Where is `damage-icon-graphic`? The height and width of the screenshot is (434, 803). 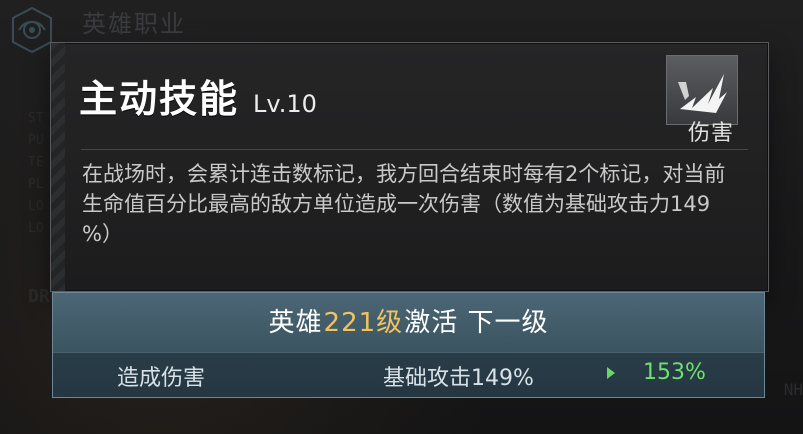
damage-icon-graphic is located at coordinates (702, 93).